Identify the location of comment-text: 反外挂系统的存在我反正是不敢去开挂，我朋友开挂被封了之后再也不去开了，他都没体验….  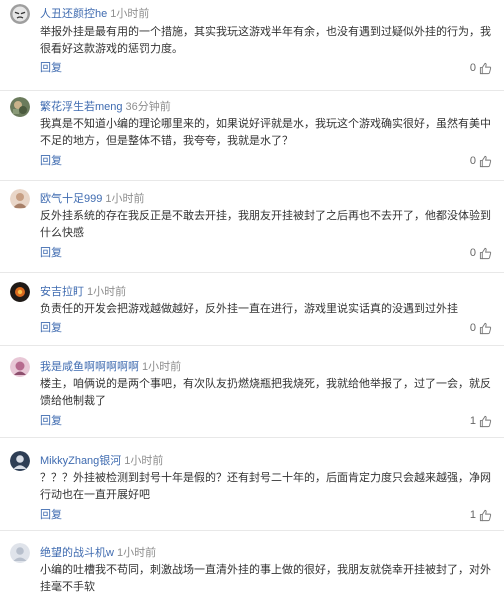
(265, 224).